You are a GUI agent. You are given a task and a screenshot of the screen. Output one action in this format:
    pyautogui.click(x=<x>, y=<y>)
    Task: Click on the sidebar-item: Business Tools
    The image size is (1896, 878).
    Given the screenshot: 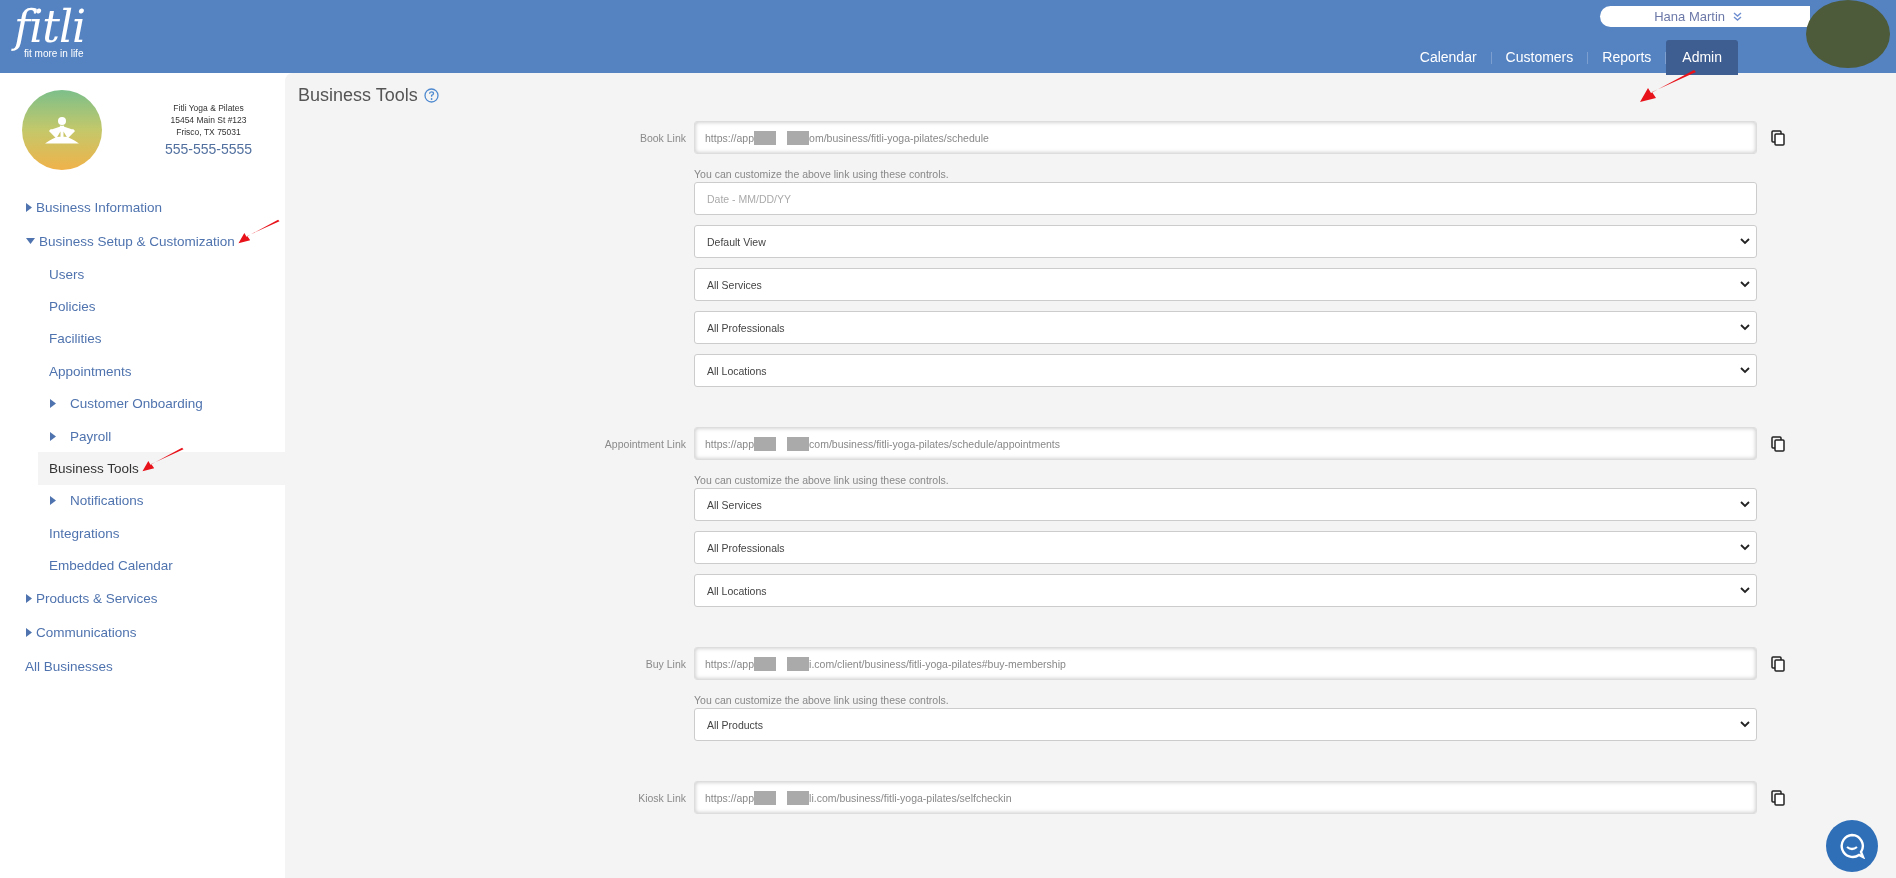 What is the action you would take?
    pyautogui.click(x=94, y=469)
    